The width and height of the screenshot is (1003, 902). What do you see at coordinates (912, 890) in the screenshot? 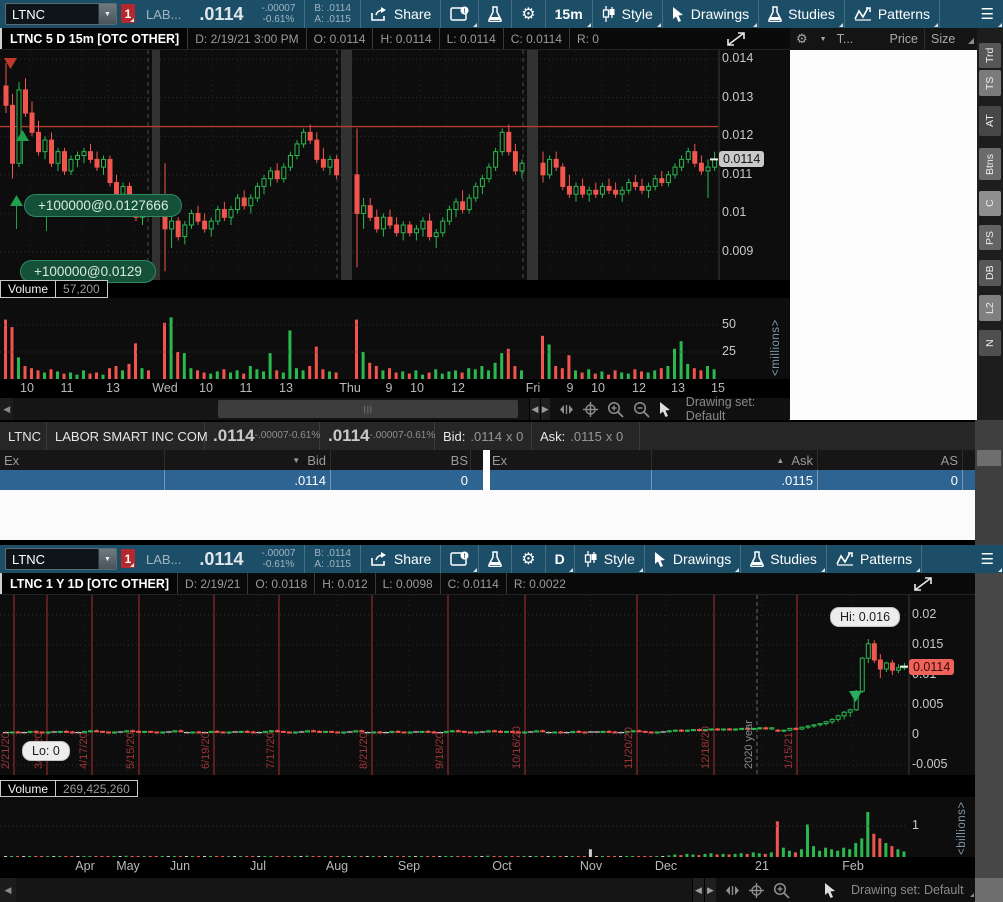
I see `chart2-drawing-set: Drawing set: Default` at bounding box center [912, 890].